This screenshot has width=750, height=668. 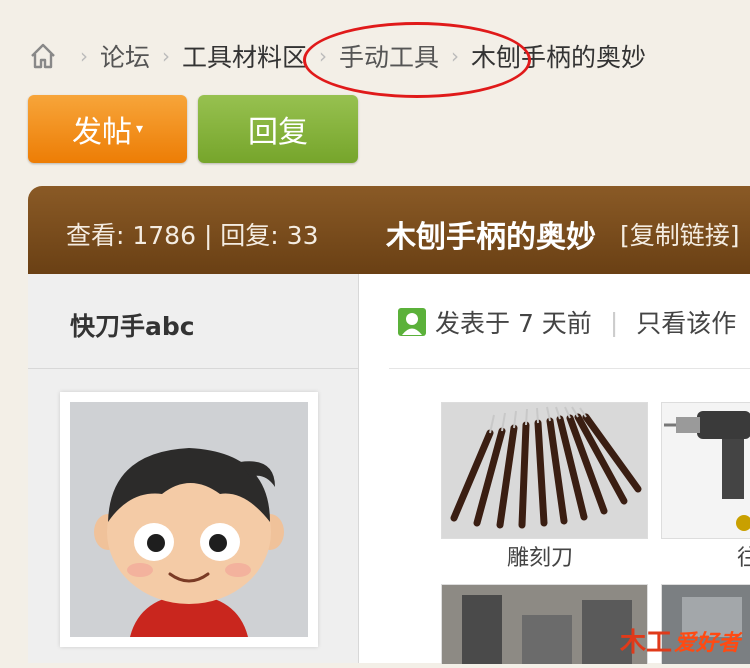 I want to click on drill-image, so click(x=706, y=470).